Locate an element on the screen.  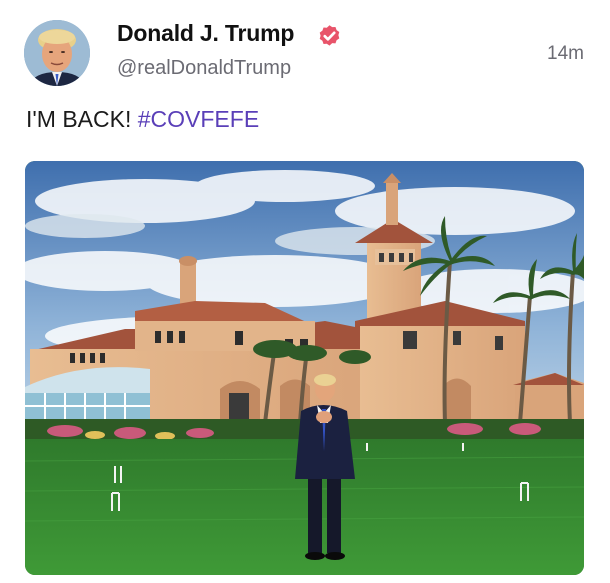
post-timestamp: 14m is located at coordinates (565, 54).